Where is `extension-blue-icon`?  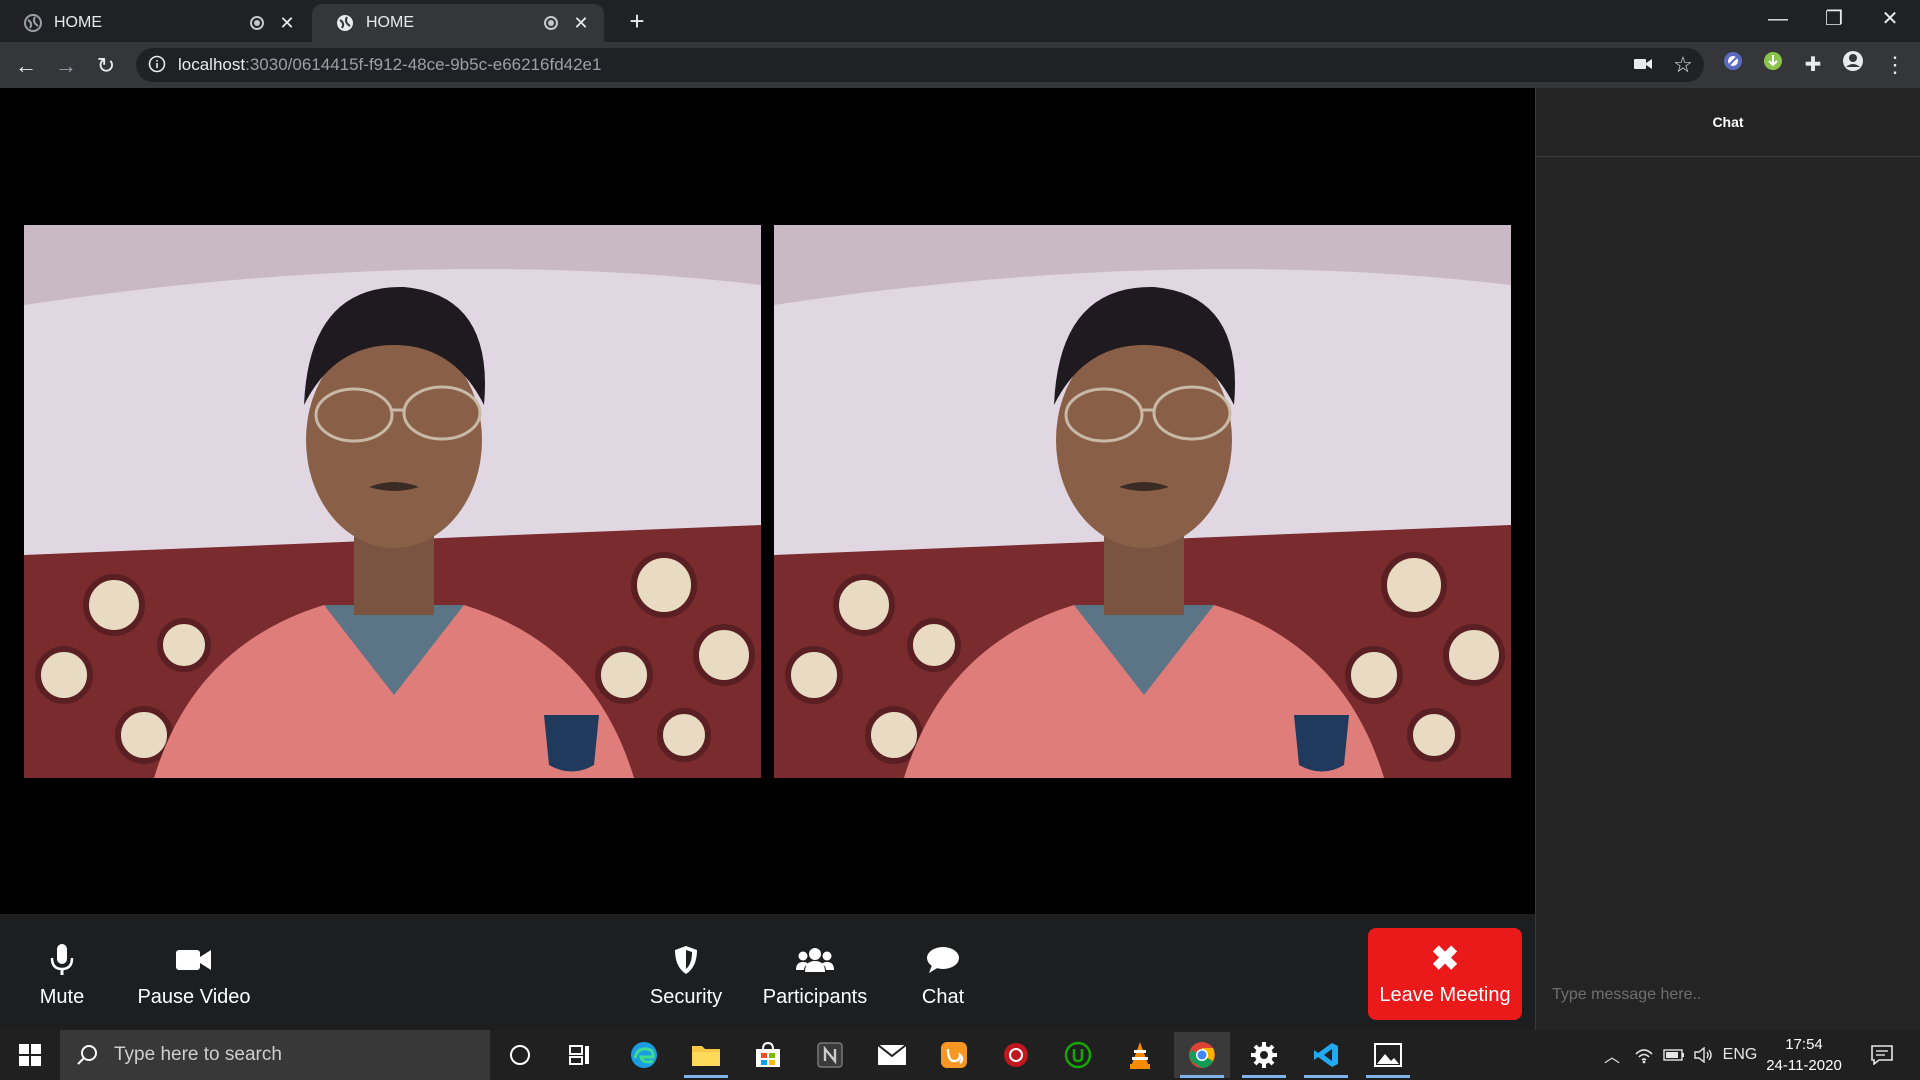
extension-blue-icon is located at coordinates (1733, 65).